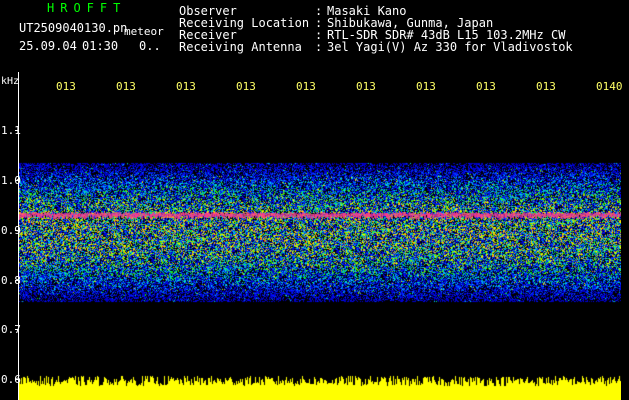 The height and width of the screenshot is (400, 629). Describe the element at coordinates (87, 8) in the screenshot. I see `app-title: HROFFT` at that location.